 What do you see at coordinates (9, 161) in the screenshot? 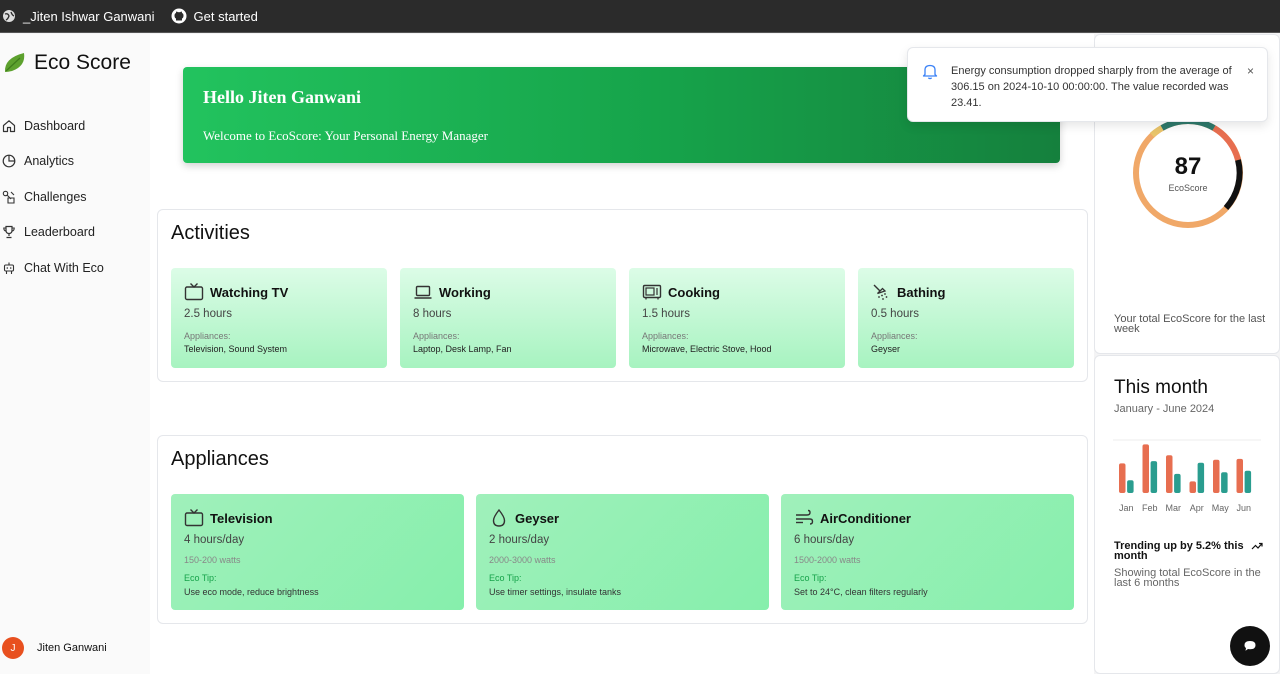
I see `pie-chart-icon` at bounding box center [9, 161].